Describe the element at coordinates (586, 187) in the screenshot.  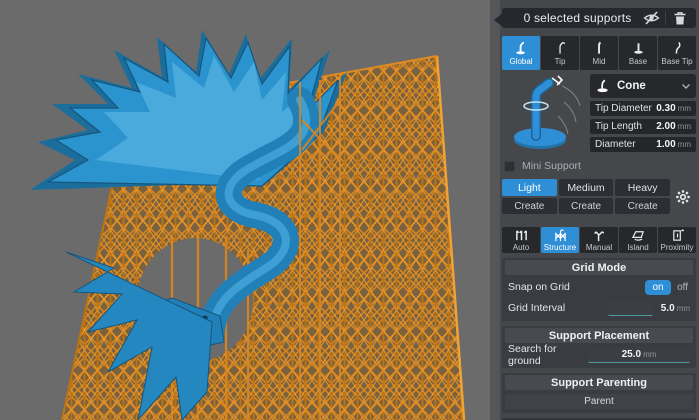
I see `medium-button: Medium` at that location.